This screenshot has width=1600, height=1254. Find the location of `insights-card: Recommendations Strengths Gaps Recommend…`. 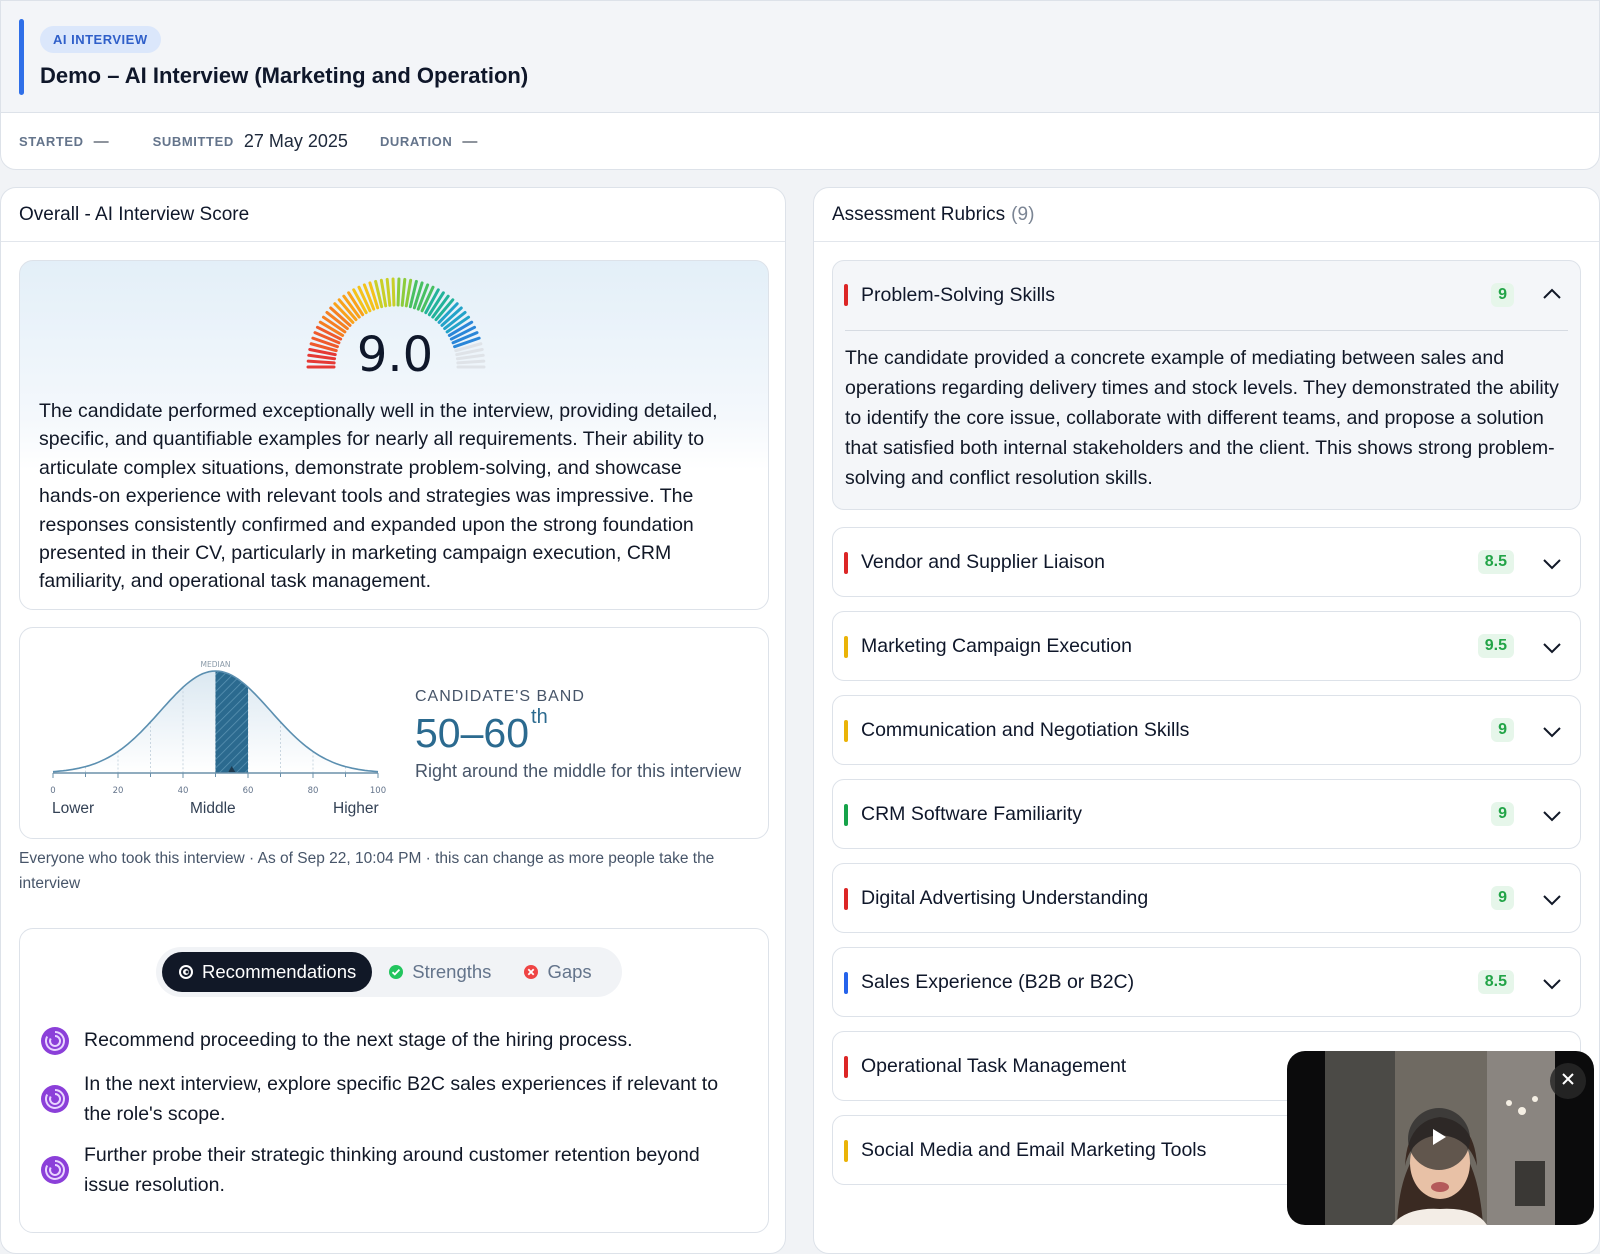

insights-card: Recommendations Strengths Gaps Recommend… is located at coordinates (394, 1080).